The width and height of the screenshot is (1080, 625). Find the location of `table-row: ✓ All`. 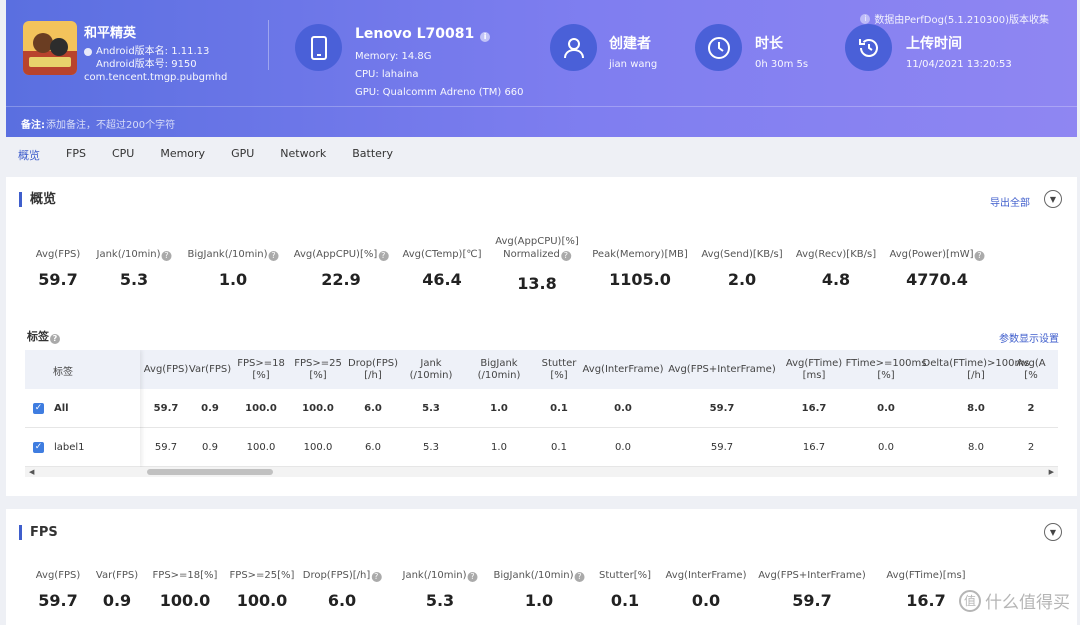

table-row: ✓ All is located at coordinates (82, 408).